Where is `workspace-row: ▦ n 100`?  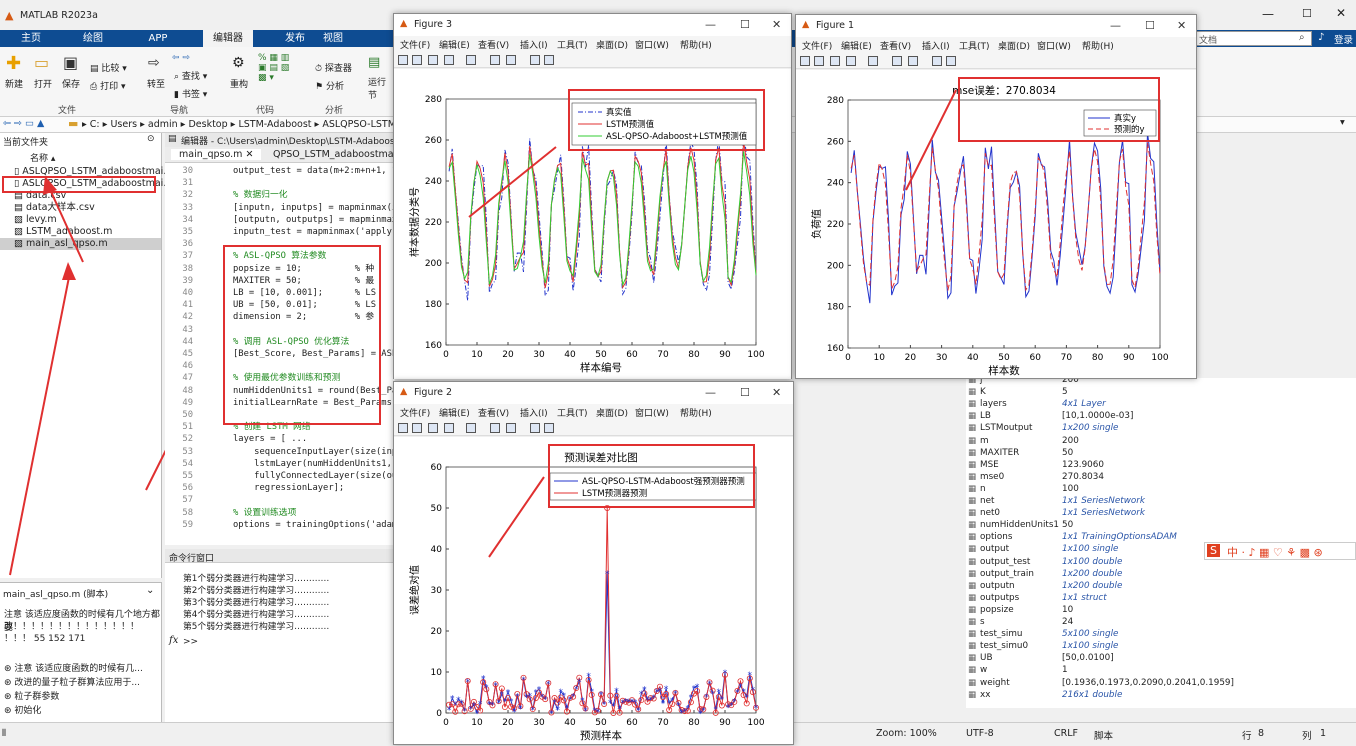
workspace-row: ▦ n 100 is located at coordinates (1161, 489).